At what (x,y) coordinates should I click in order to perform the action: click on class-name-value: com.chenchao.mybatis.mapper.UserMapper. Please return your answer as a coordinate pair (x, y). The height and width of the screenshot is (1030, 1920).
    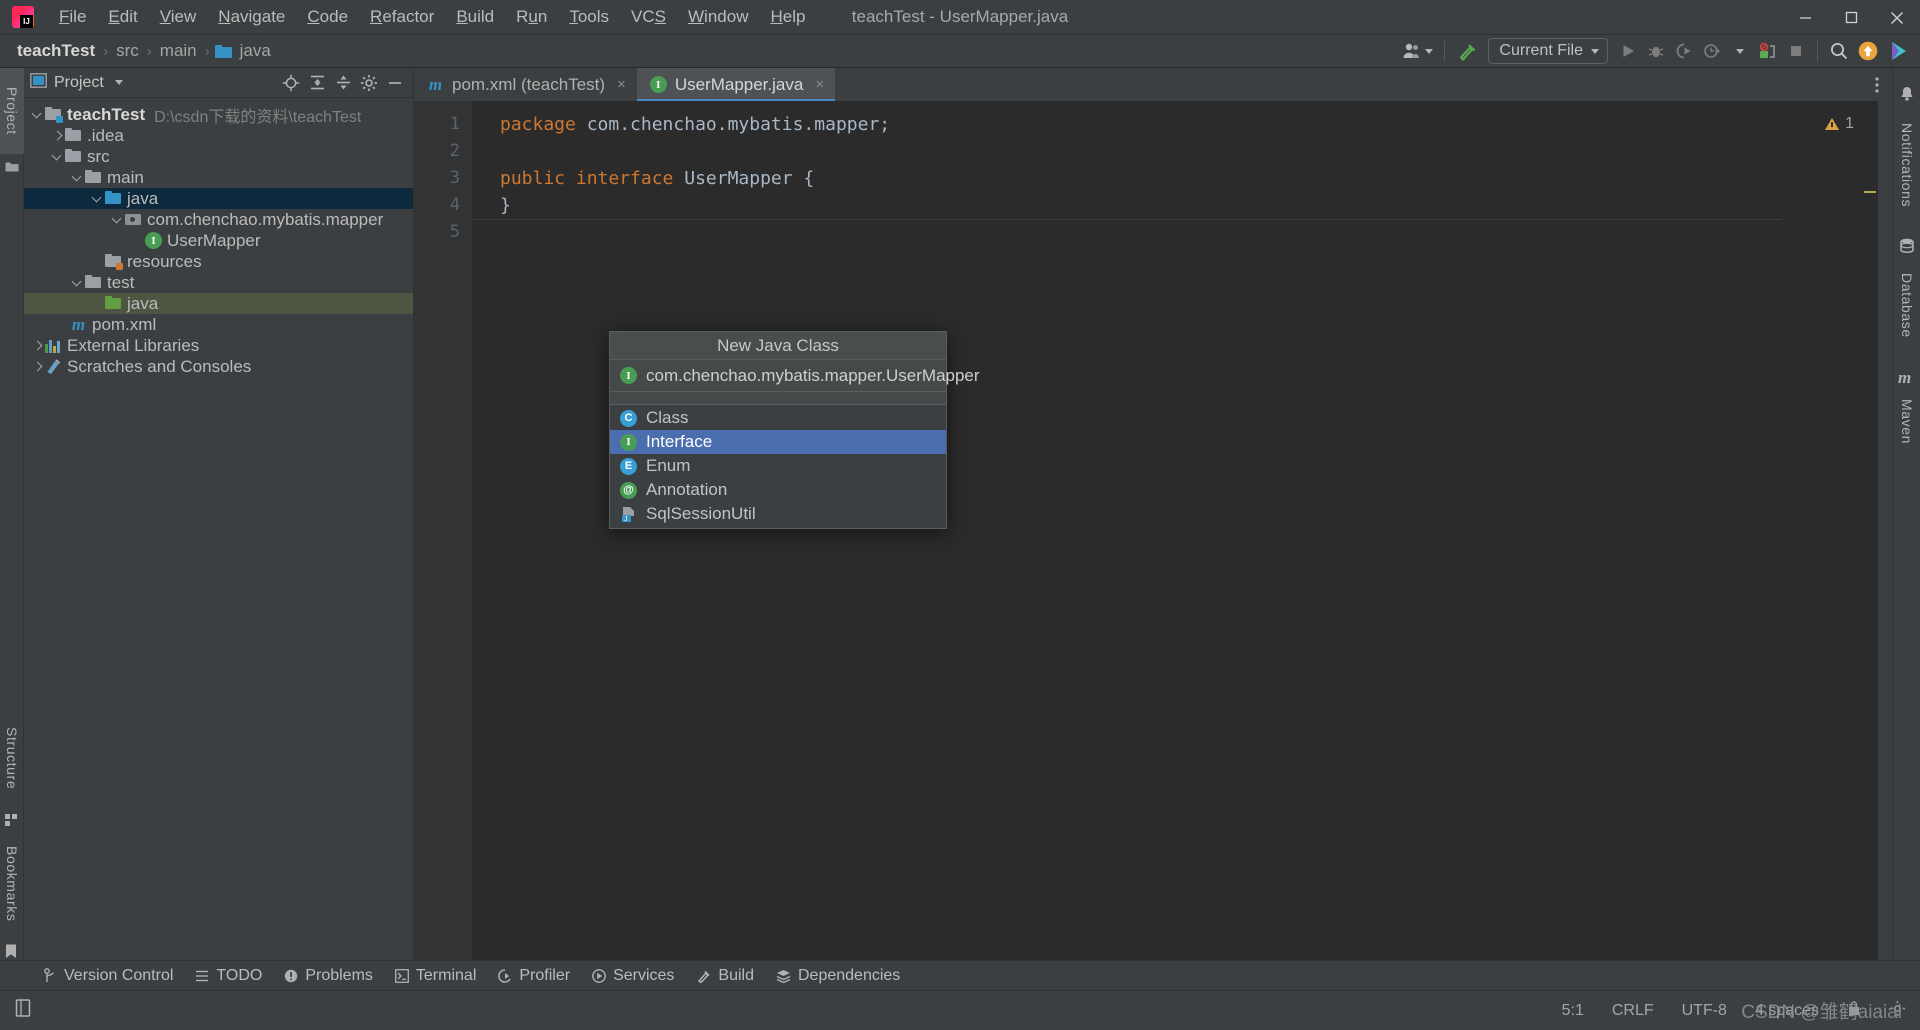
    Looking at the image, I should click on (813, 375).